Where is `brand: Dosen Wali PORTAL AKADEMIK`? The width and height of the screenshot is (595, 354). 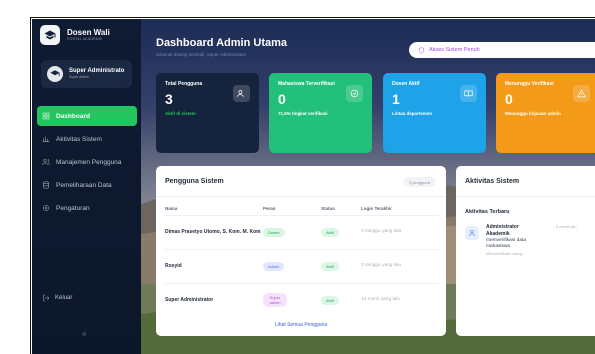 brand: Dosen Wali PORTAL AKADEMIK is located at coordinates (75, 35).